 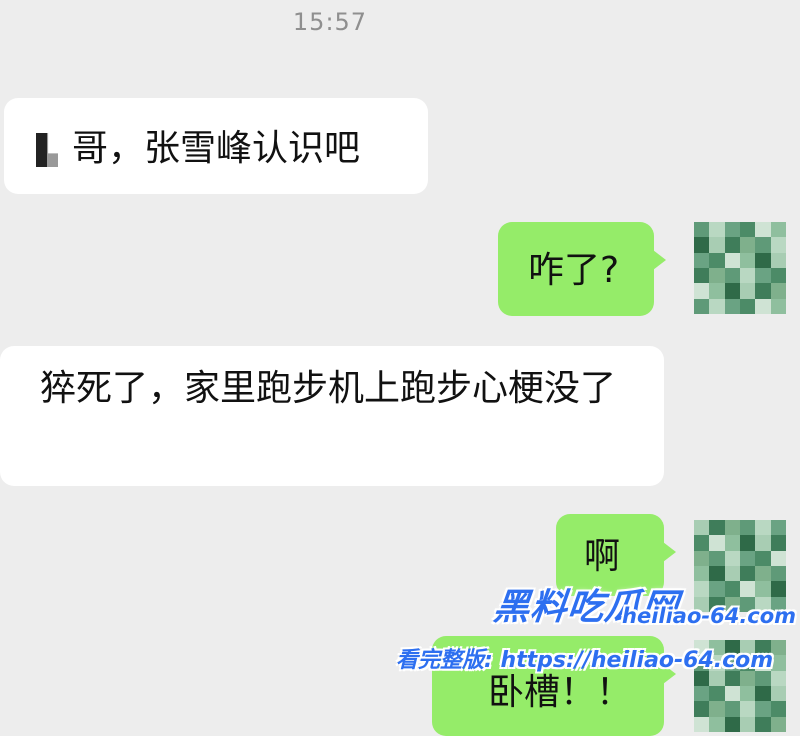 What do you see at coordinates (574, 270) in the screenshot?
I see `message-text: 咋了?` at bounding box center [574, 270].